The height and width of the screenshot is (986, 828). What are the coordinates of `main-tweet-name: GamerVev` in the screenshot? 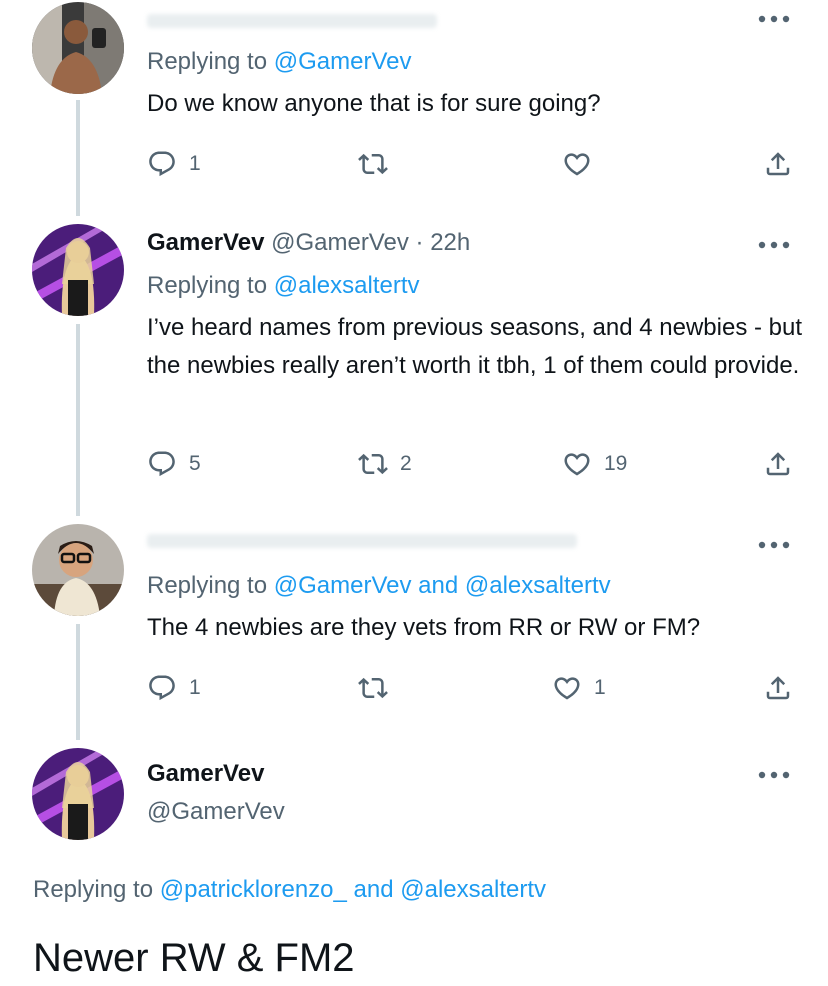 It's located at (205, 774).